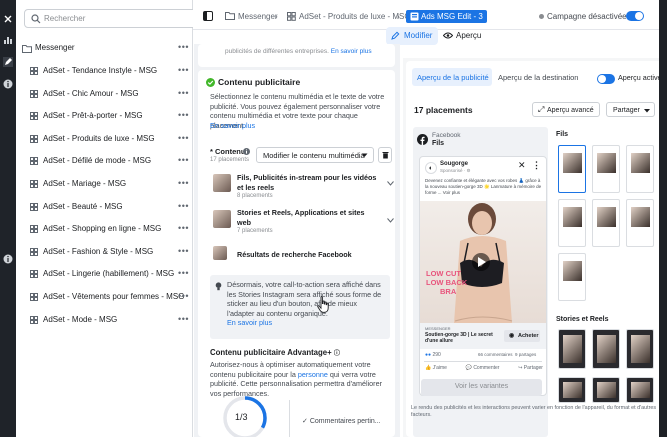 The width and height of the screenshot is (667, 437). Describe the element at coordinates (258, 16) in the screenshot. I see `breadcrumb-campaign: Messenger` at that location.